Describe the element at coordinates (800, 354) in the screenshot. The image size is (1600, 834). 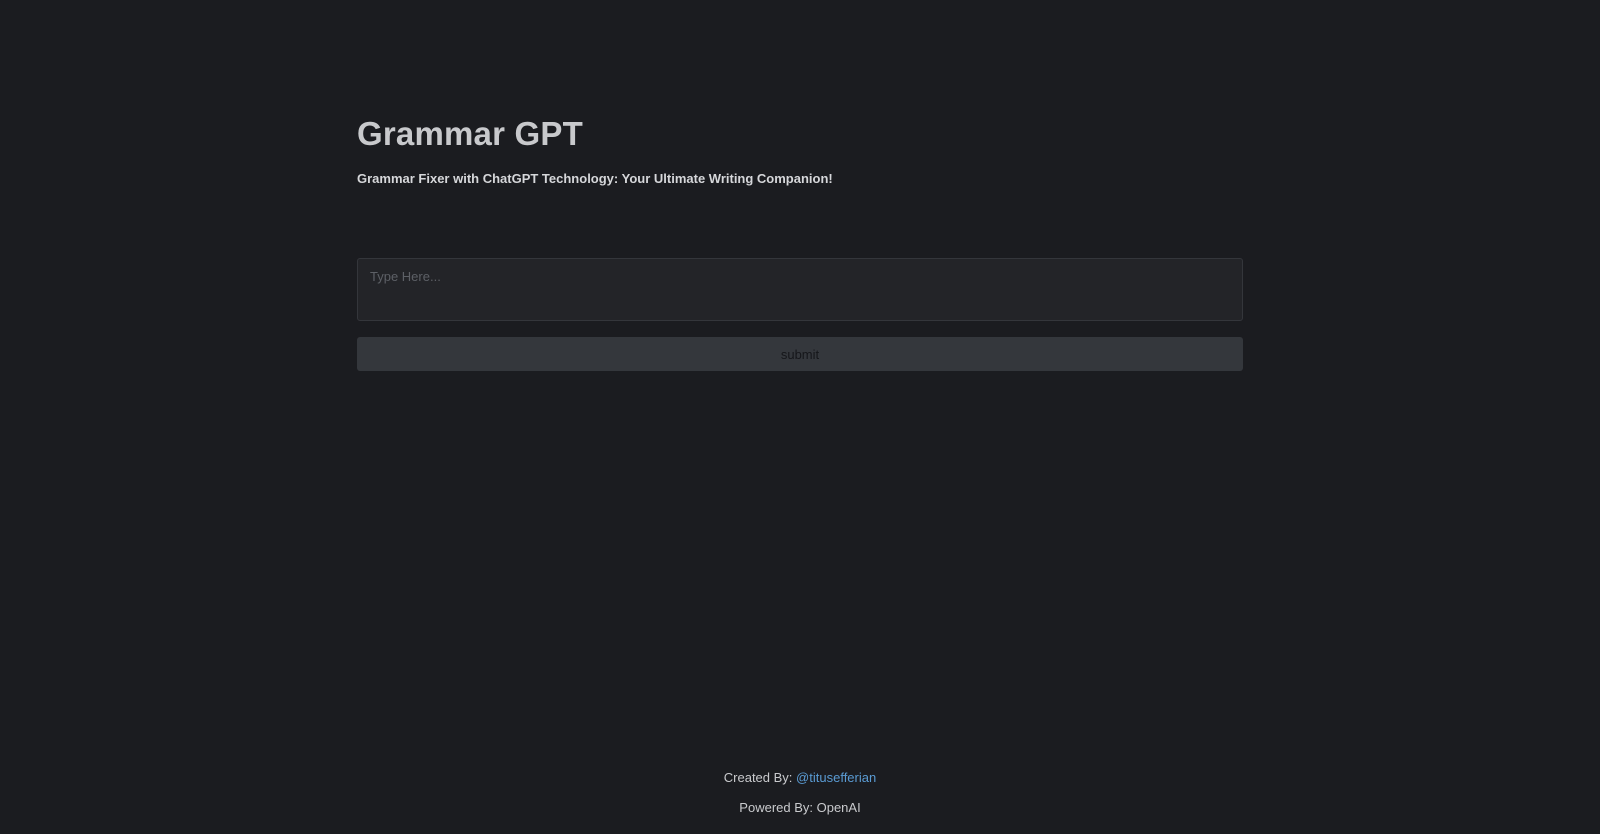
I see `submit-button: submit` at that location.